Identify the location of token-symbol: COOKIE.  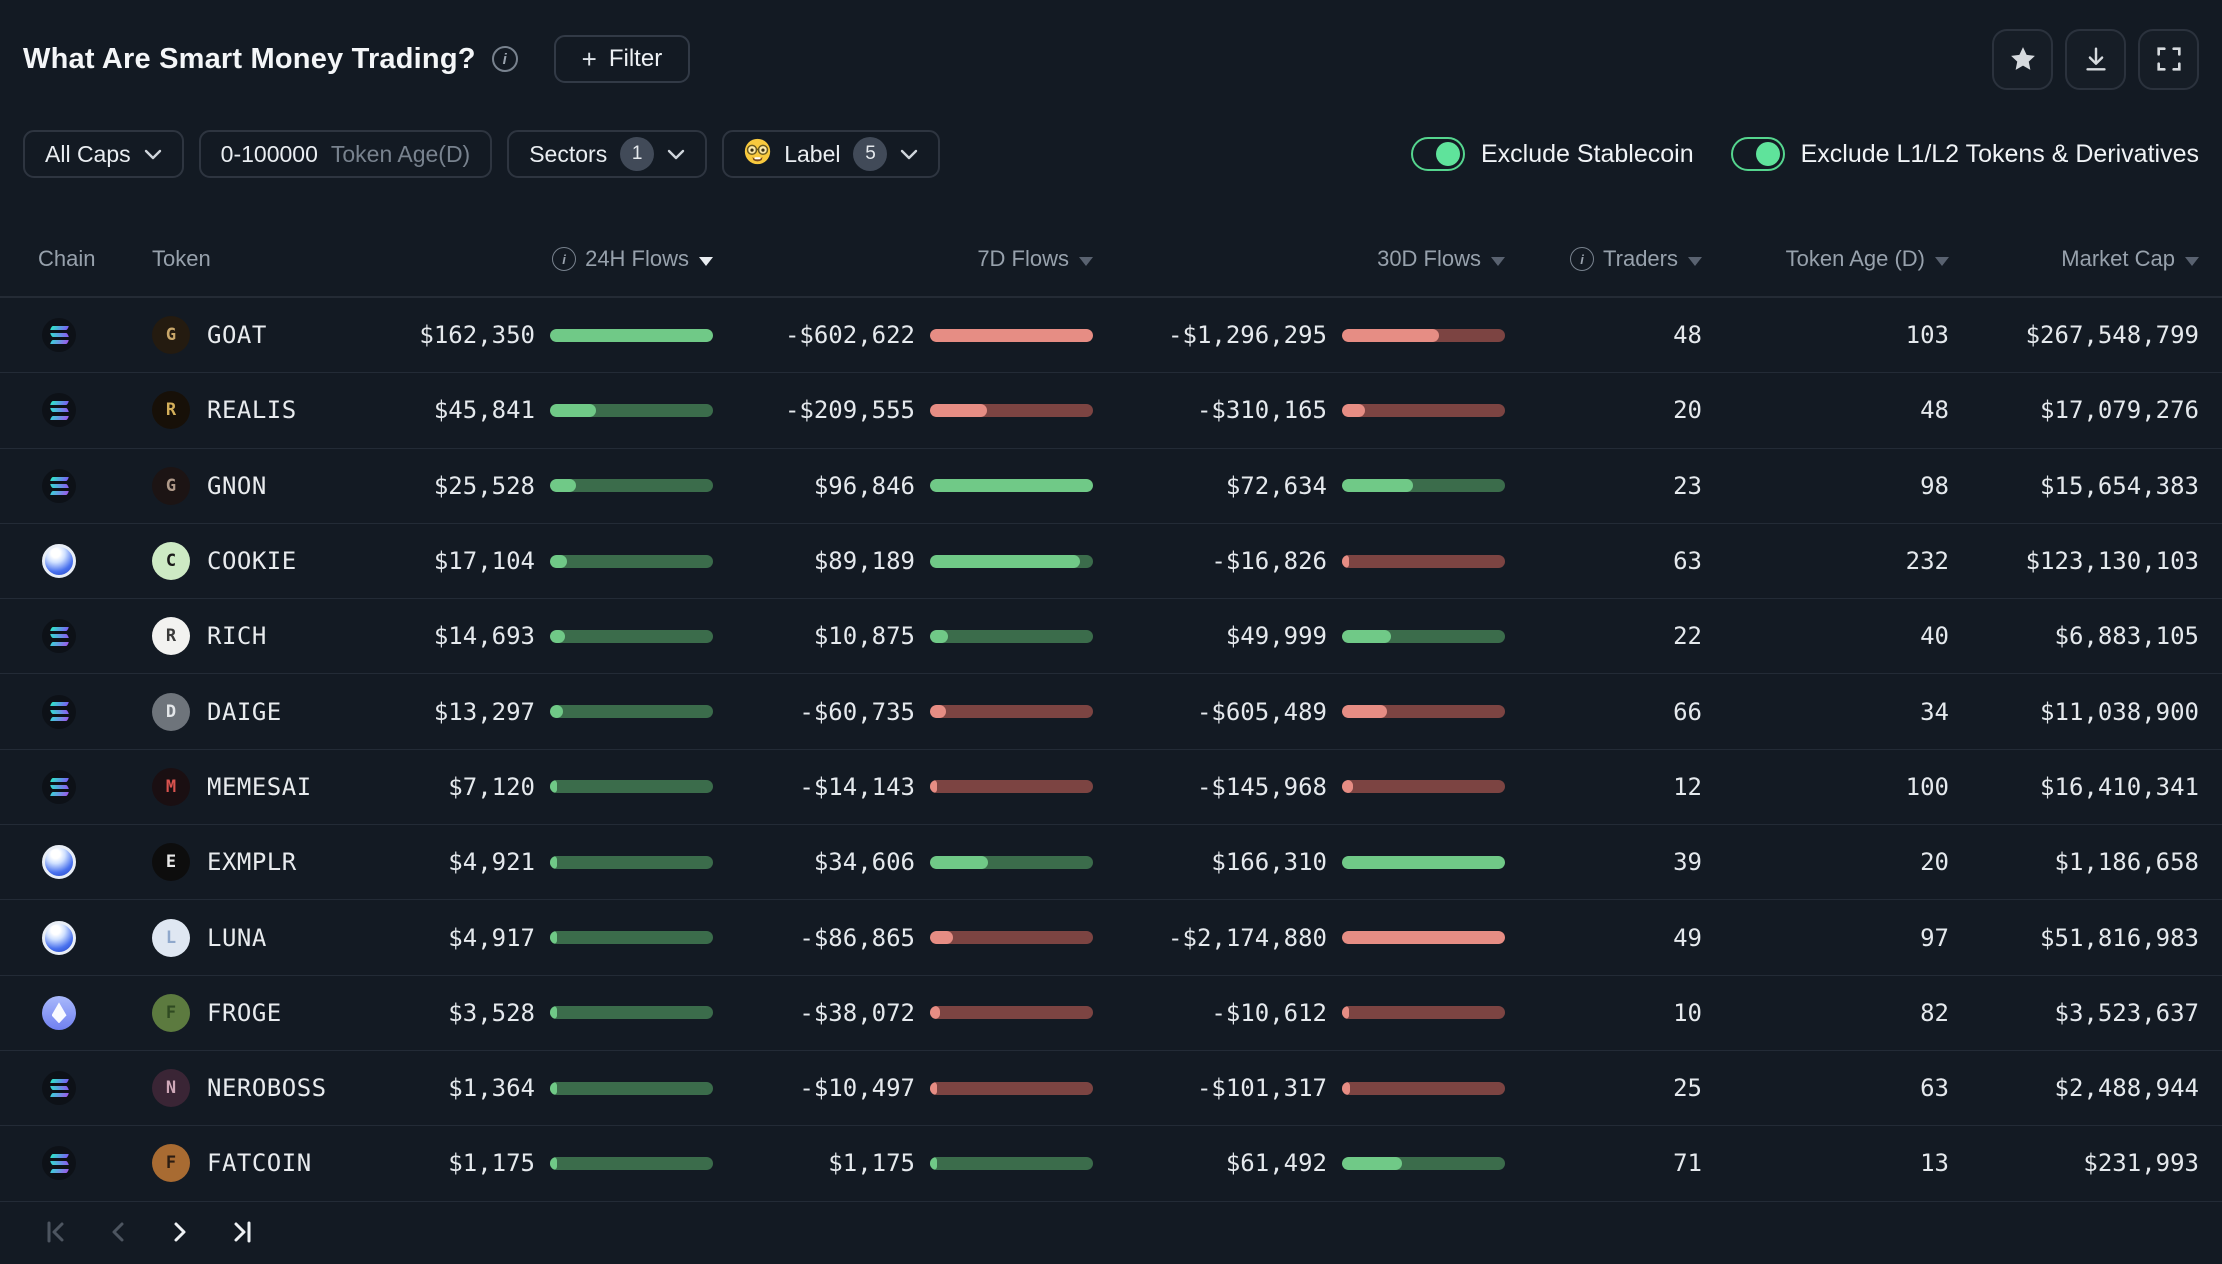
(252, 561).